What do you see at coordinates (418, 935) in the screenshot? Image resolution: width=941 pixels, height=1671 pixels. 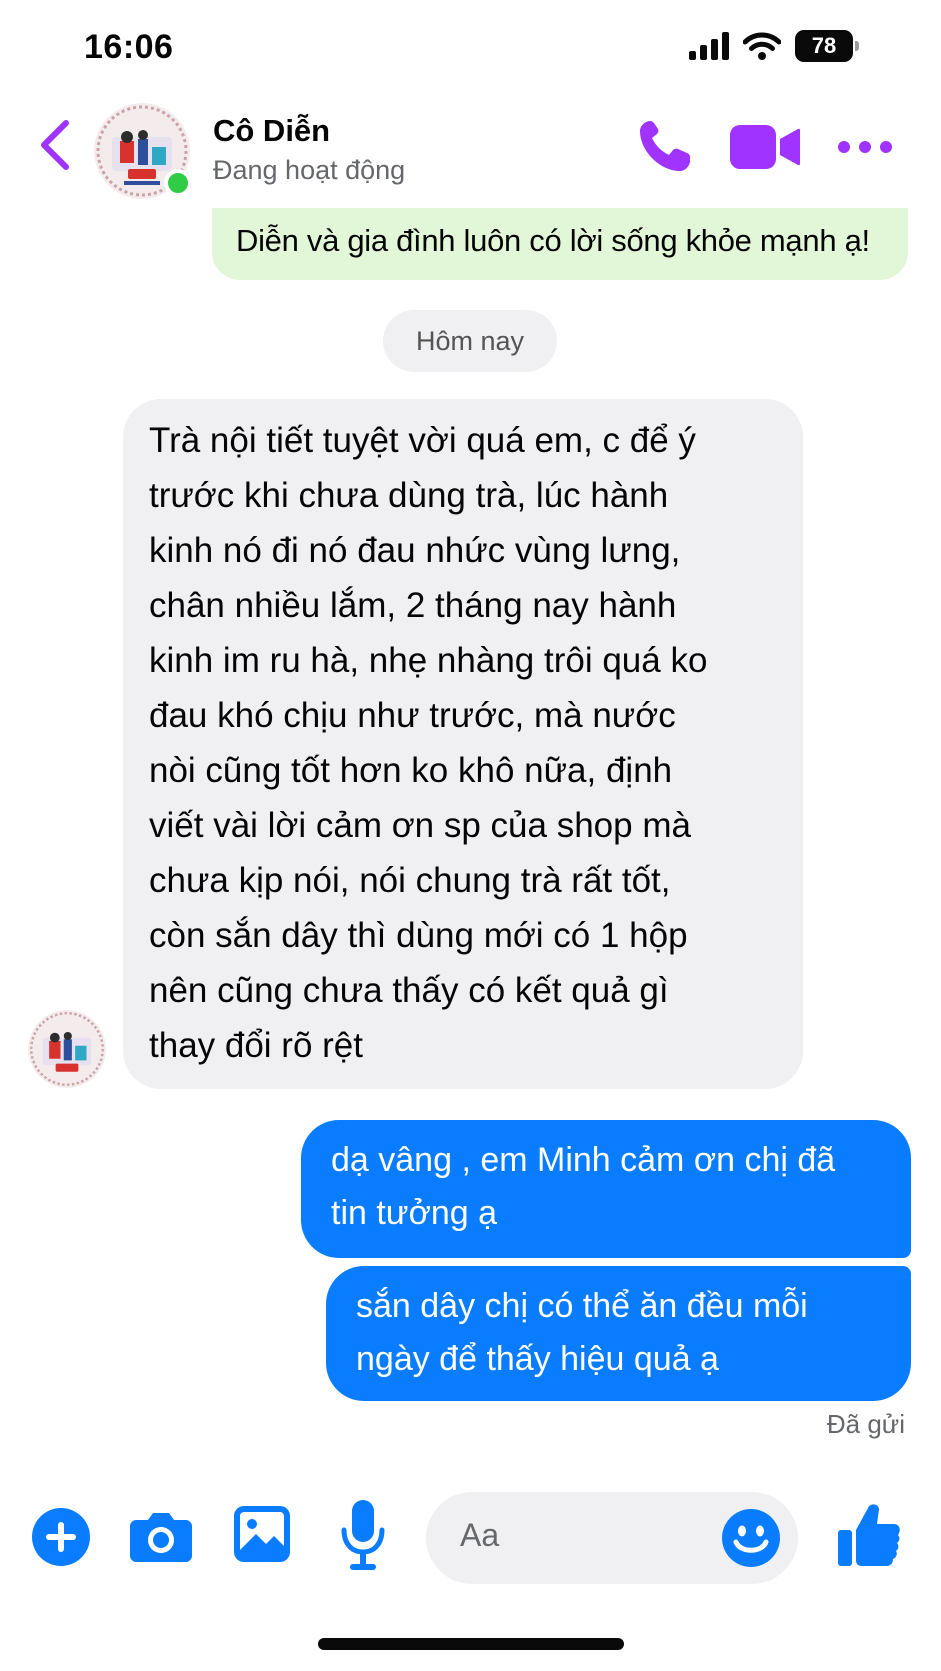 I see `message-line: còn sắn dây thì dùng mới có 1 hộp` at bounding box center [418, 935].